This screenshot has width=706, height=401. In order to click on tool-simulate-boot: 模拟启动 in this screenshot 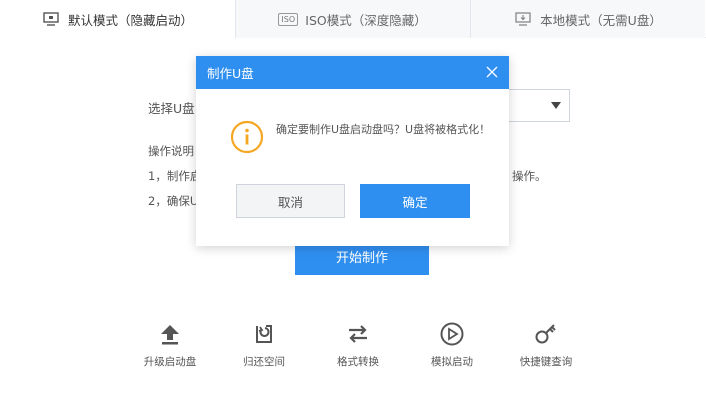, I will do `click(452, 343)`.